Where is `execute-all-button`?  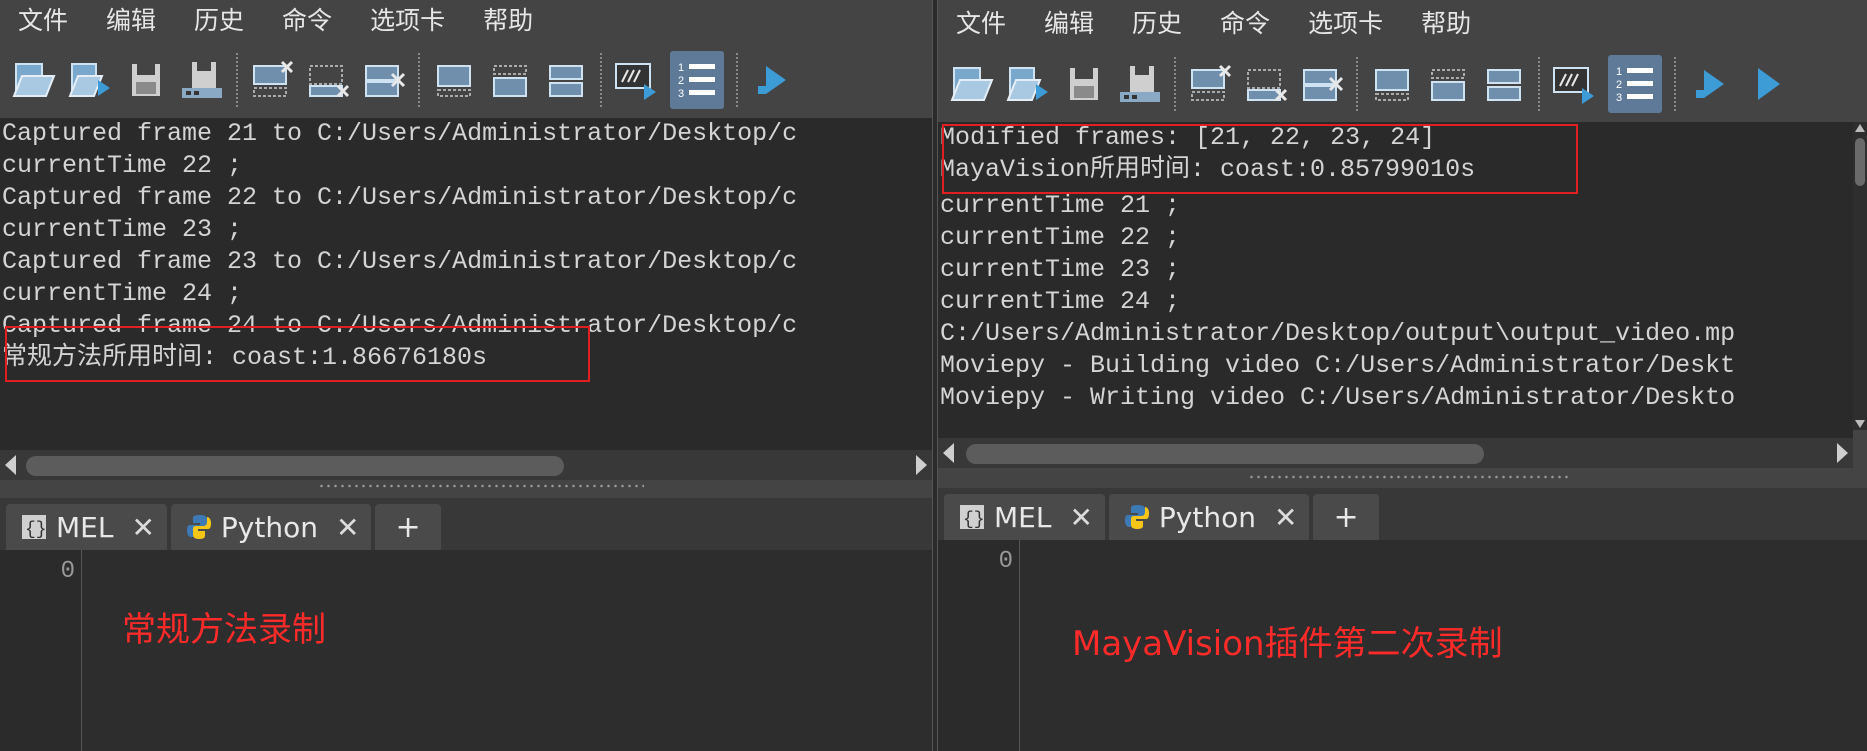 execute-all-button is located at coordinates (1766, 84).